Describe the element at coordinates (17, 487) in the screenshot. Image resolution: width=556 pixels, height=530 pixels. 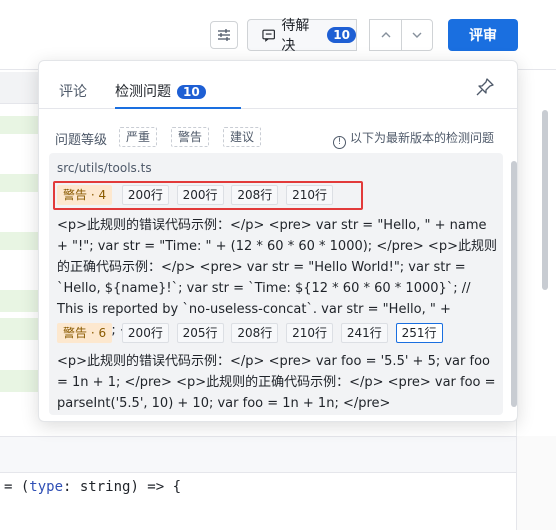
I see `code-prefix: = (` at that location.